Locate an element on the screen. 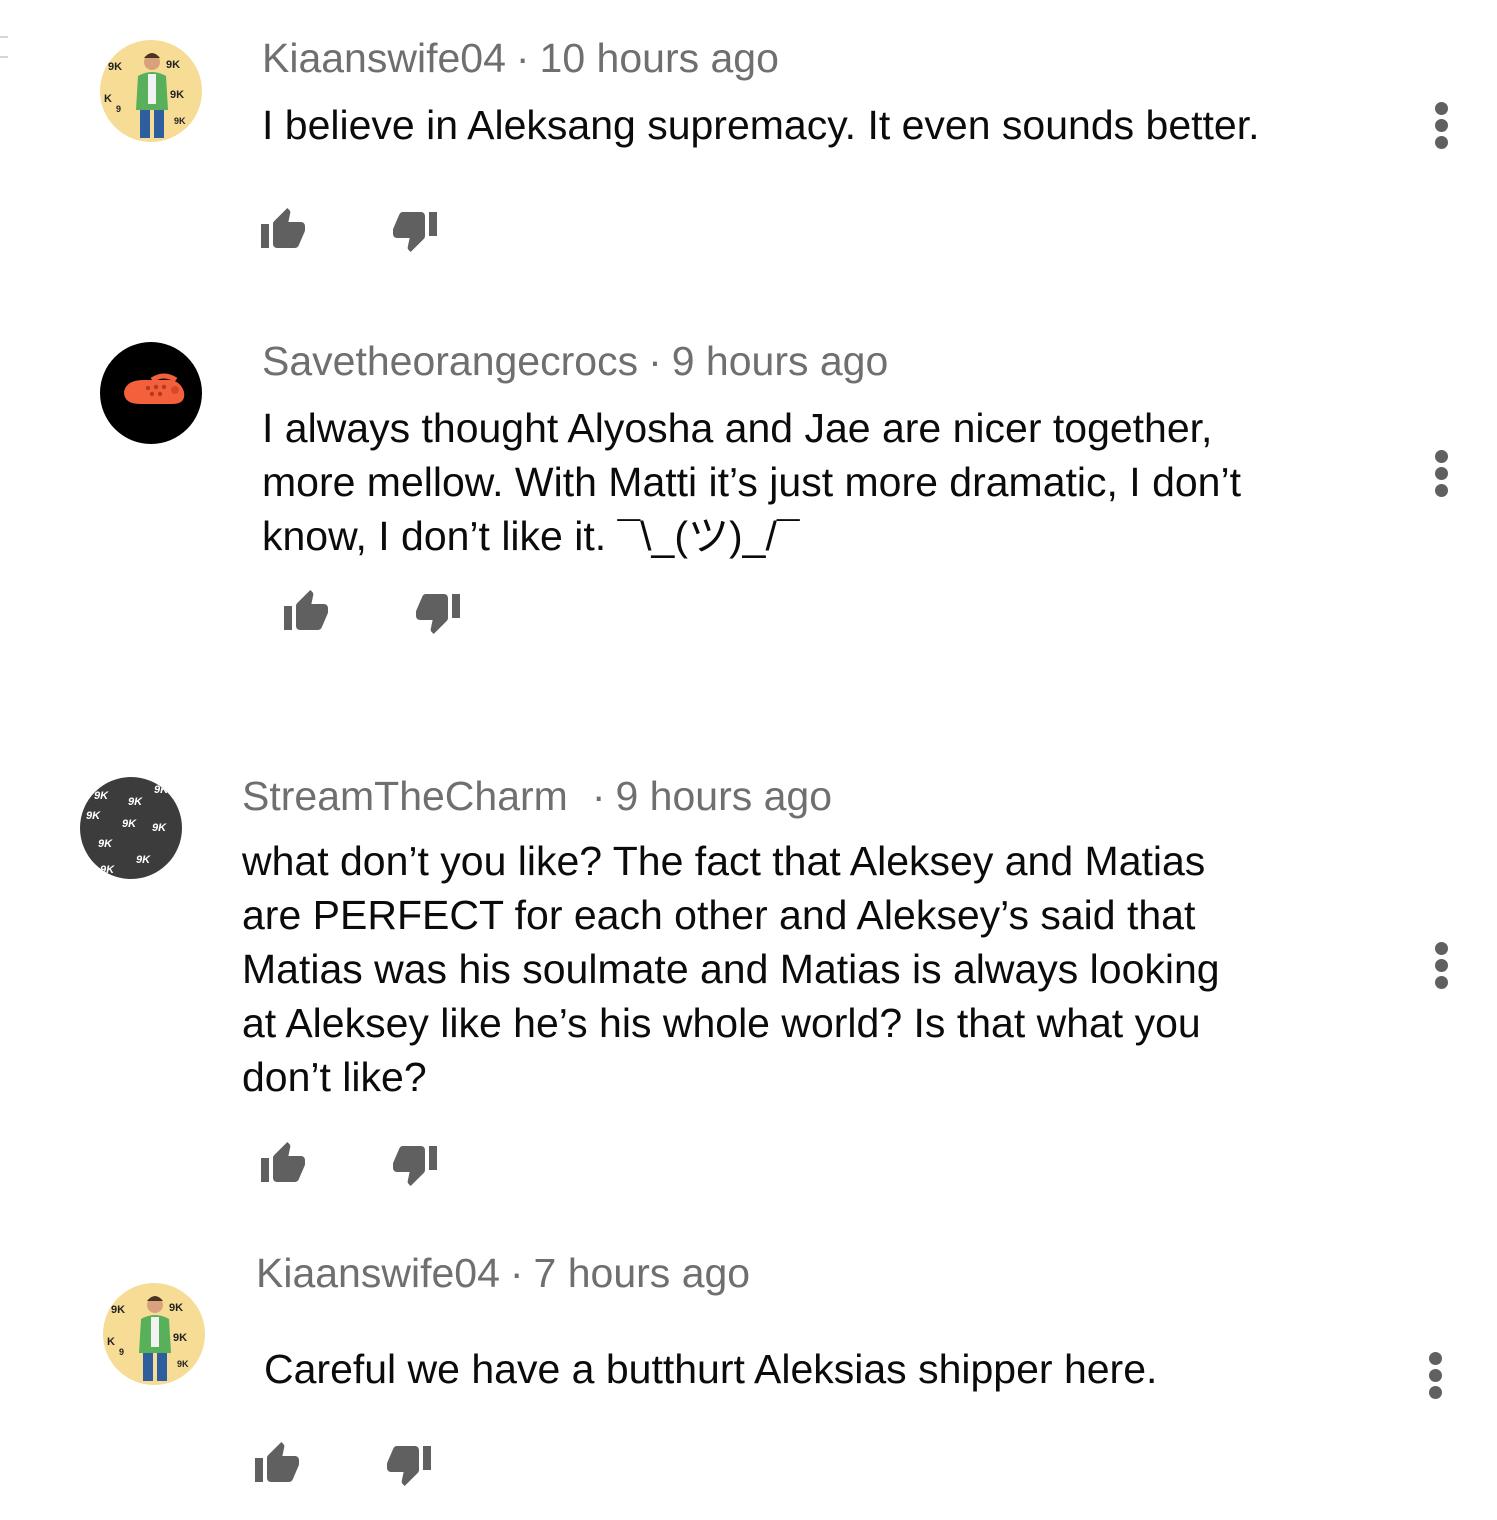 The width and height of the screenshot is (1497, 1520). comment-time: 10 hours ago is located at coordinates (659, 58).